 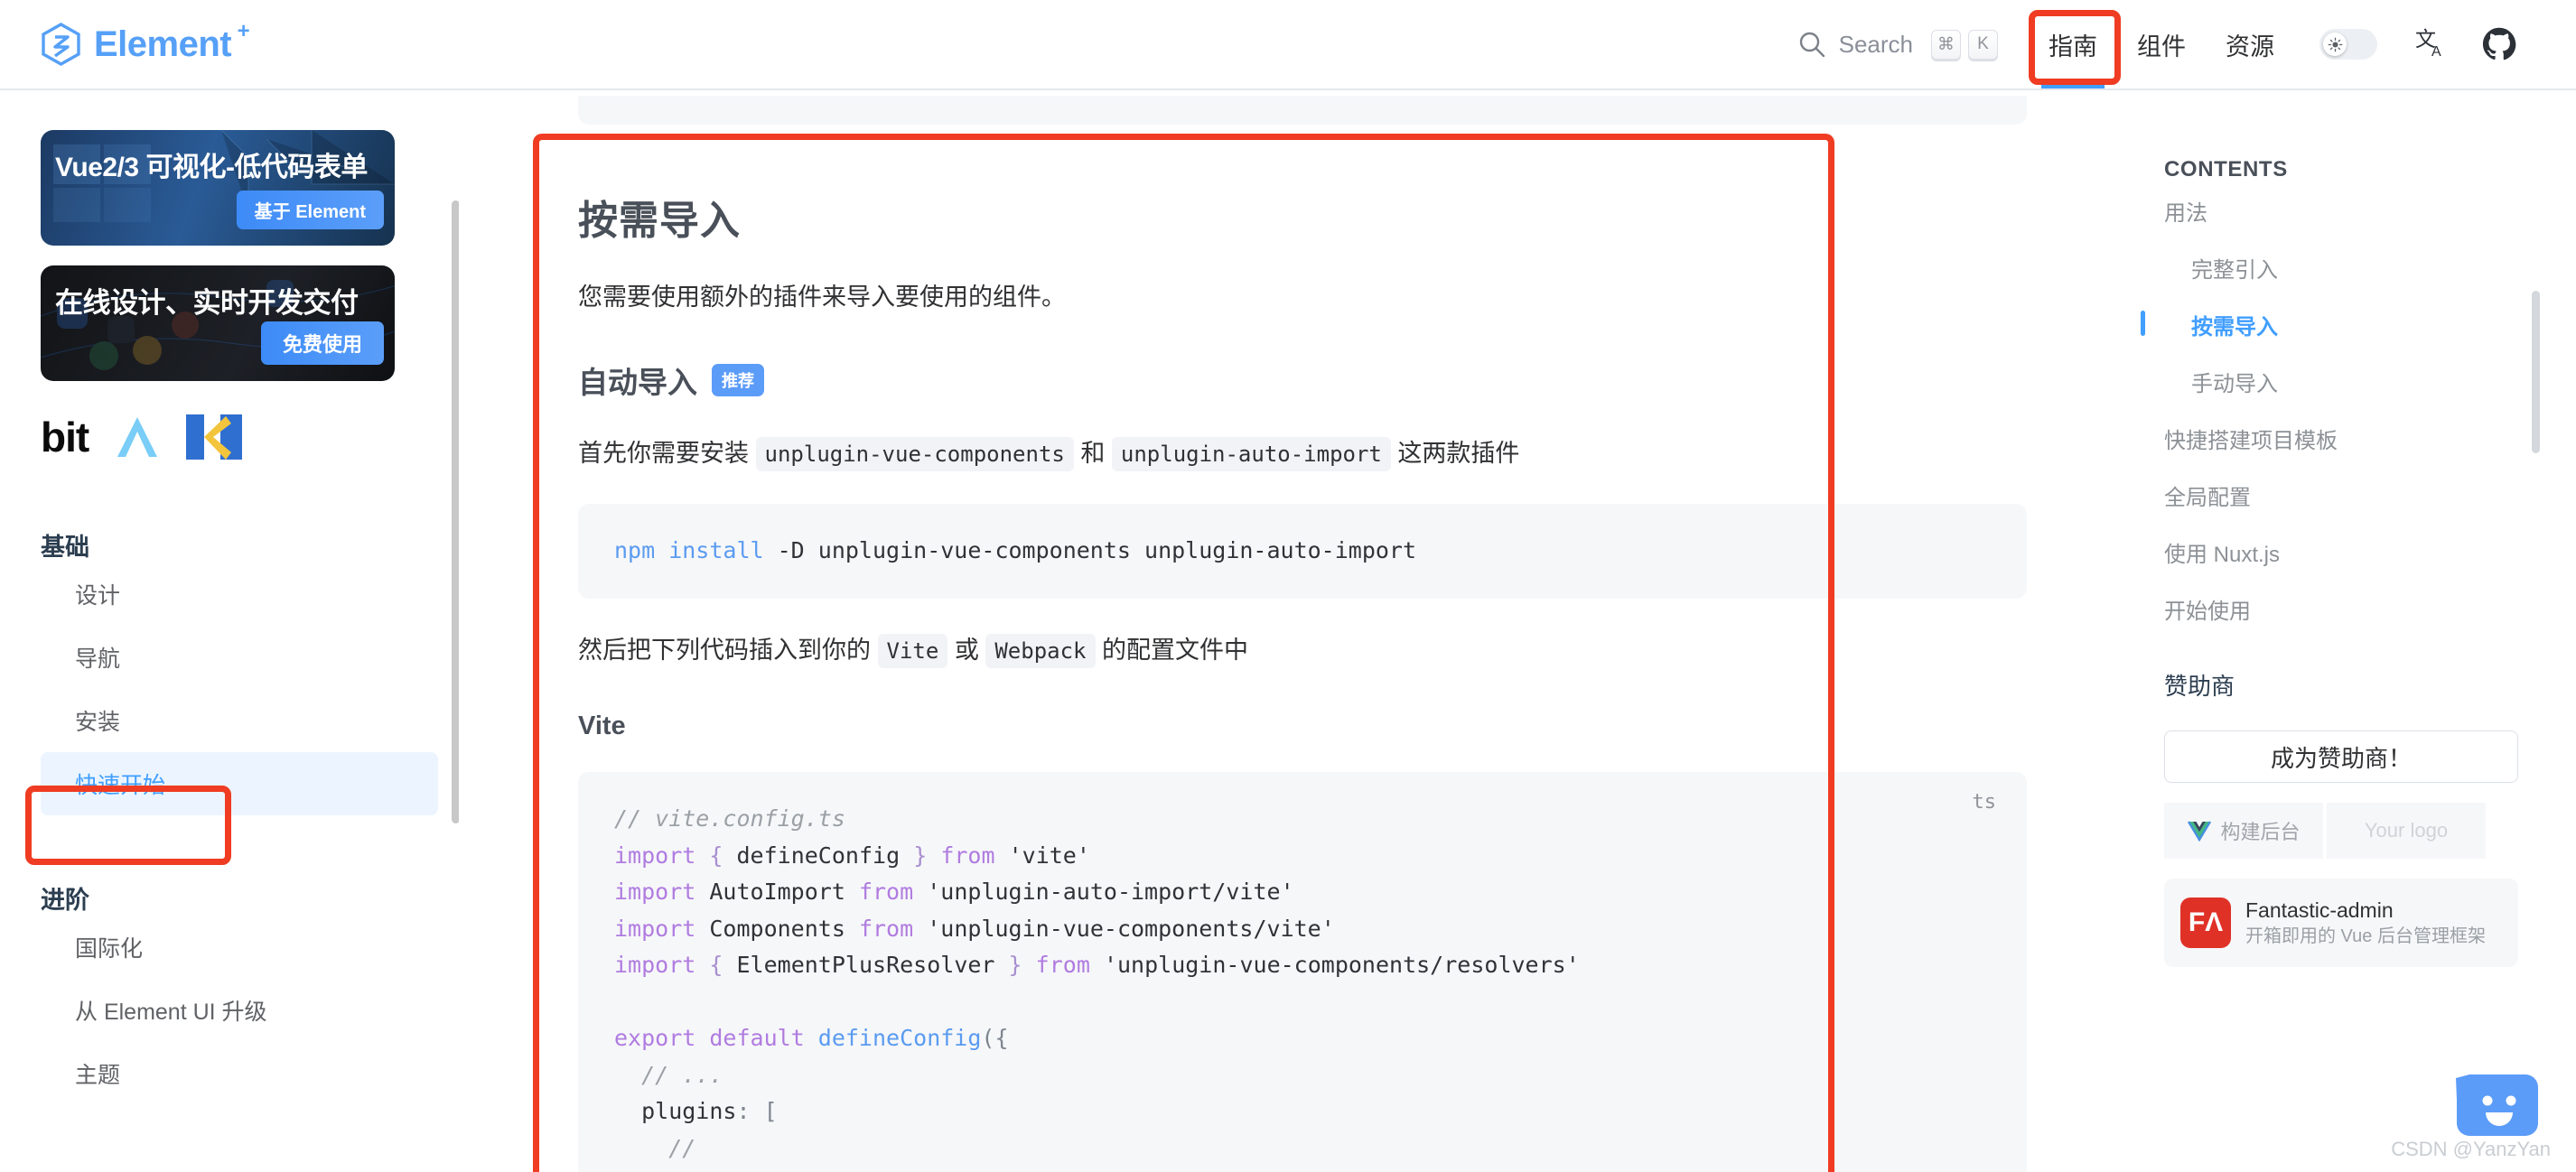 I want to click on nav-link-resources: 资源, so click(x=2250, y=44).